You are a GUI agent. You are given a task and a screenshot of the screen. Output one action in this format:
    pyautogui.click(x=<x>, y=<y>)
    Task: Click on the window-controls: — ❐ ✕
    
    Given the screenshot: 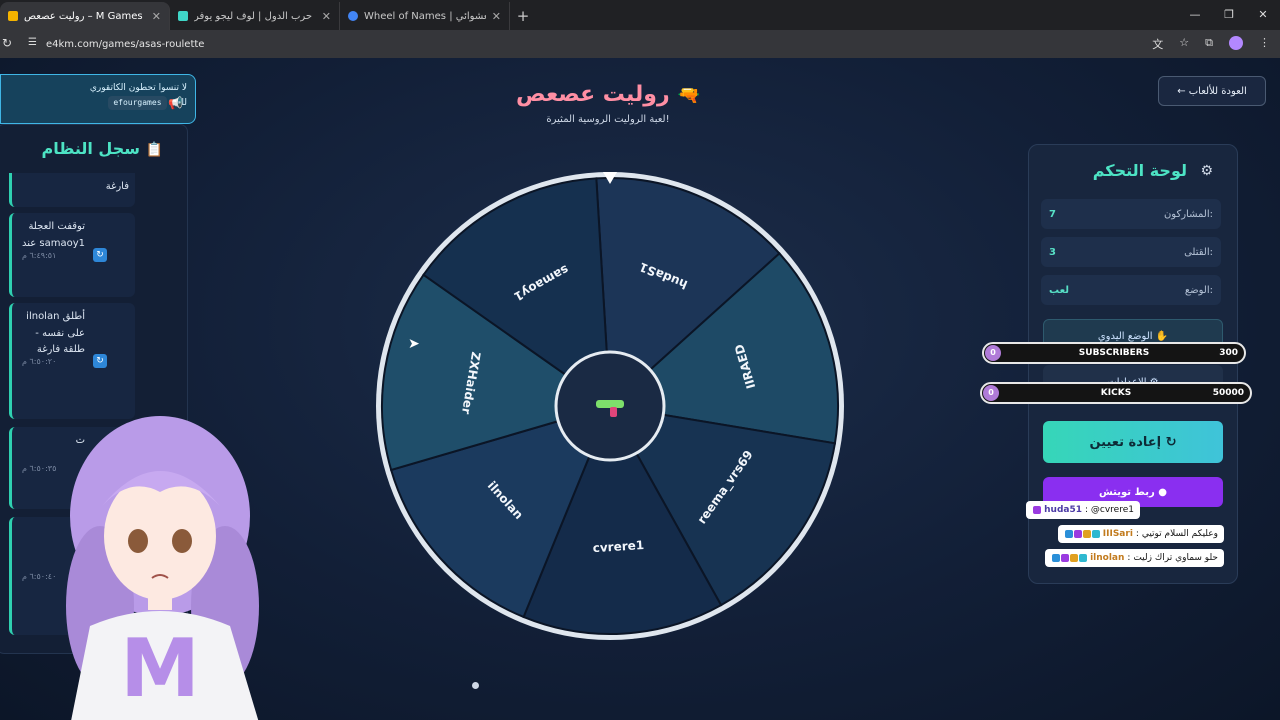 What is the action you would take?
    pyautogui.click(x=1229, y=14)
    